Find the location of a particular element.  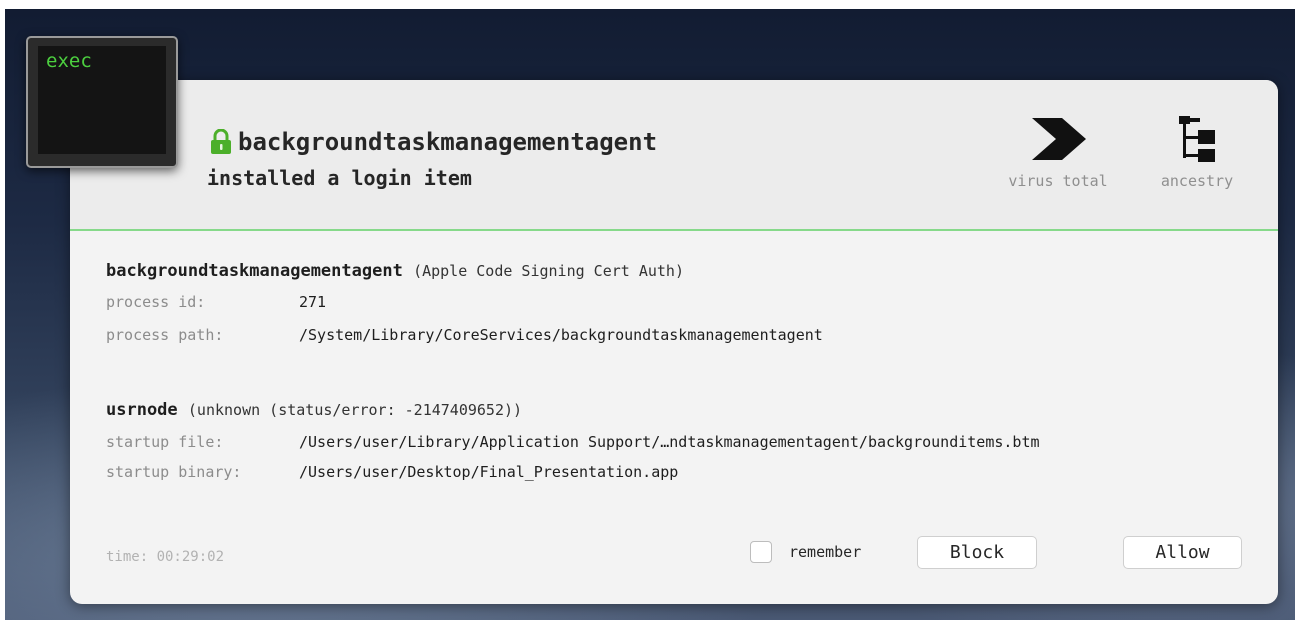

alert-time: time: 00:29:02 is located at coordinates (165, 557).